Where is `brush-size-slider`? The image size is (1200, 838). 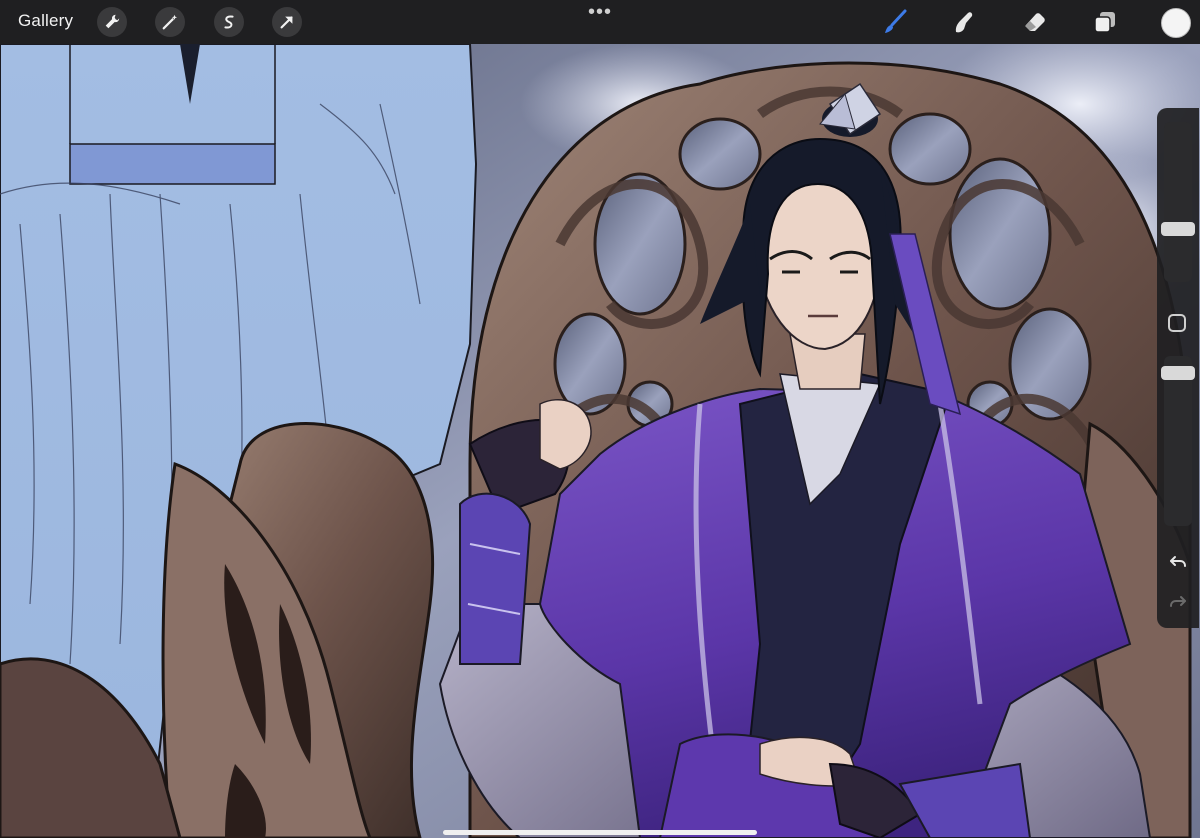
brush-size-slider is located at coordinates (1178, 202).